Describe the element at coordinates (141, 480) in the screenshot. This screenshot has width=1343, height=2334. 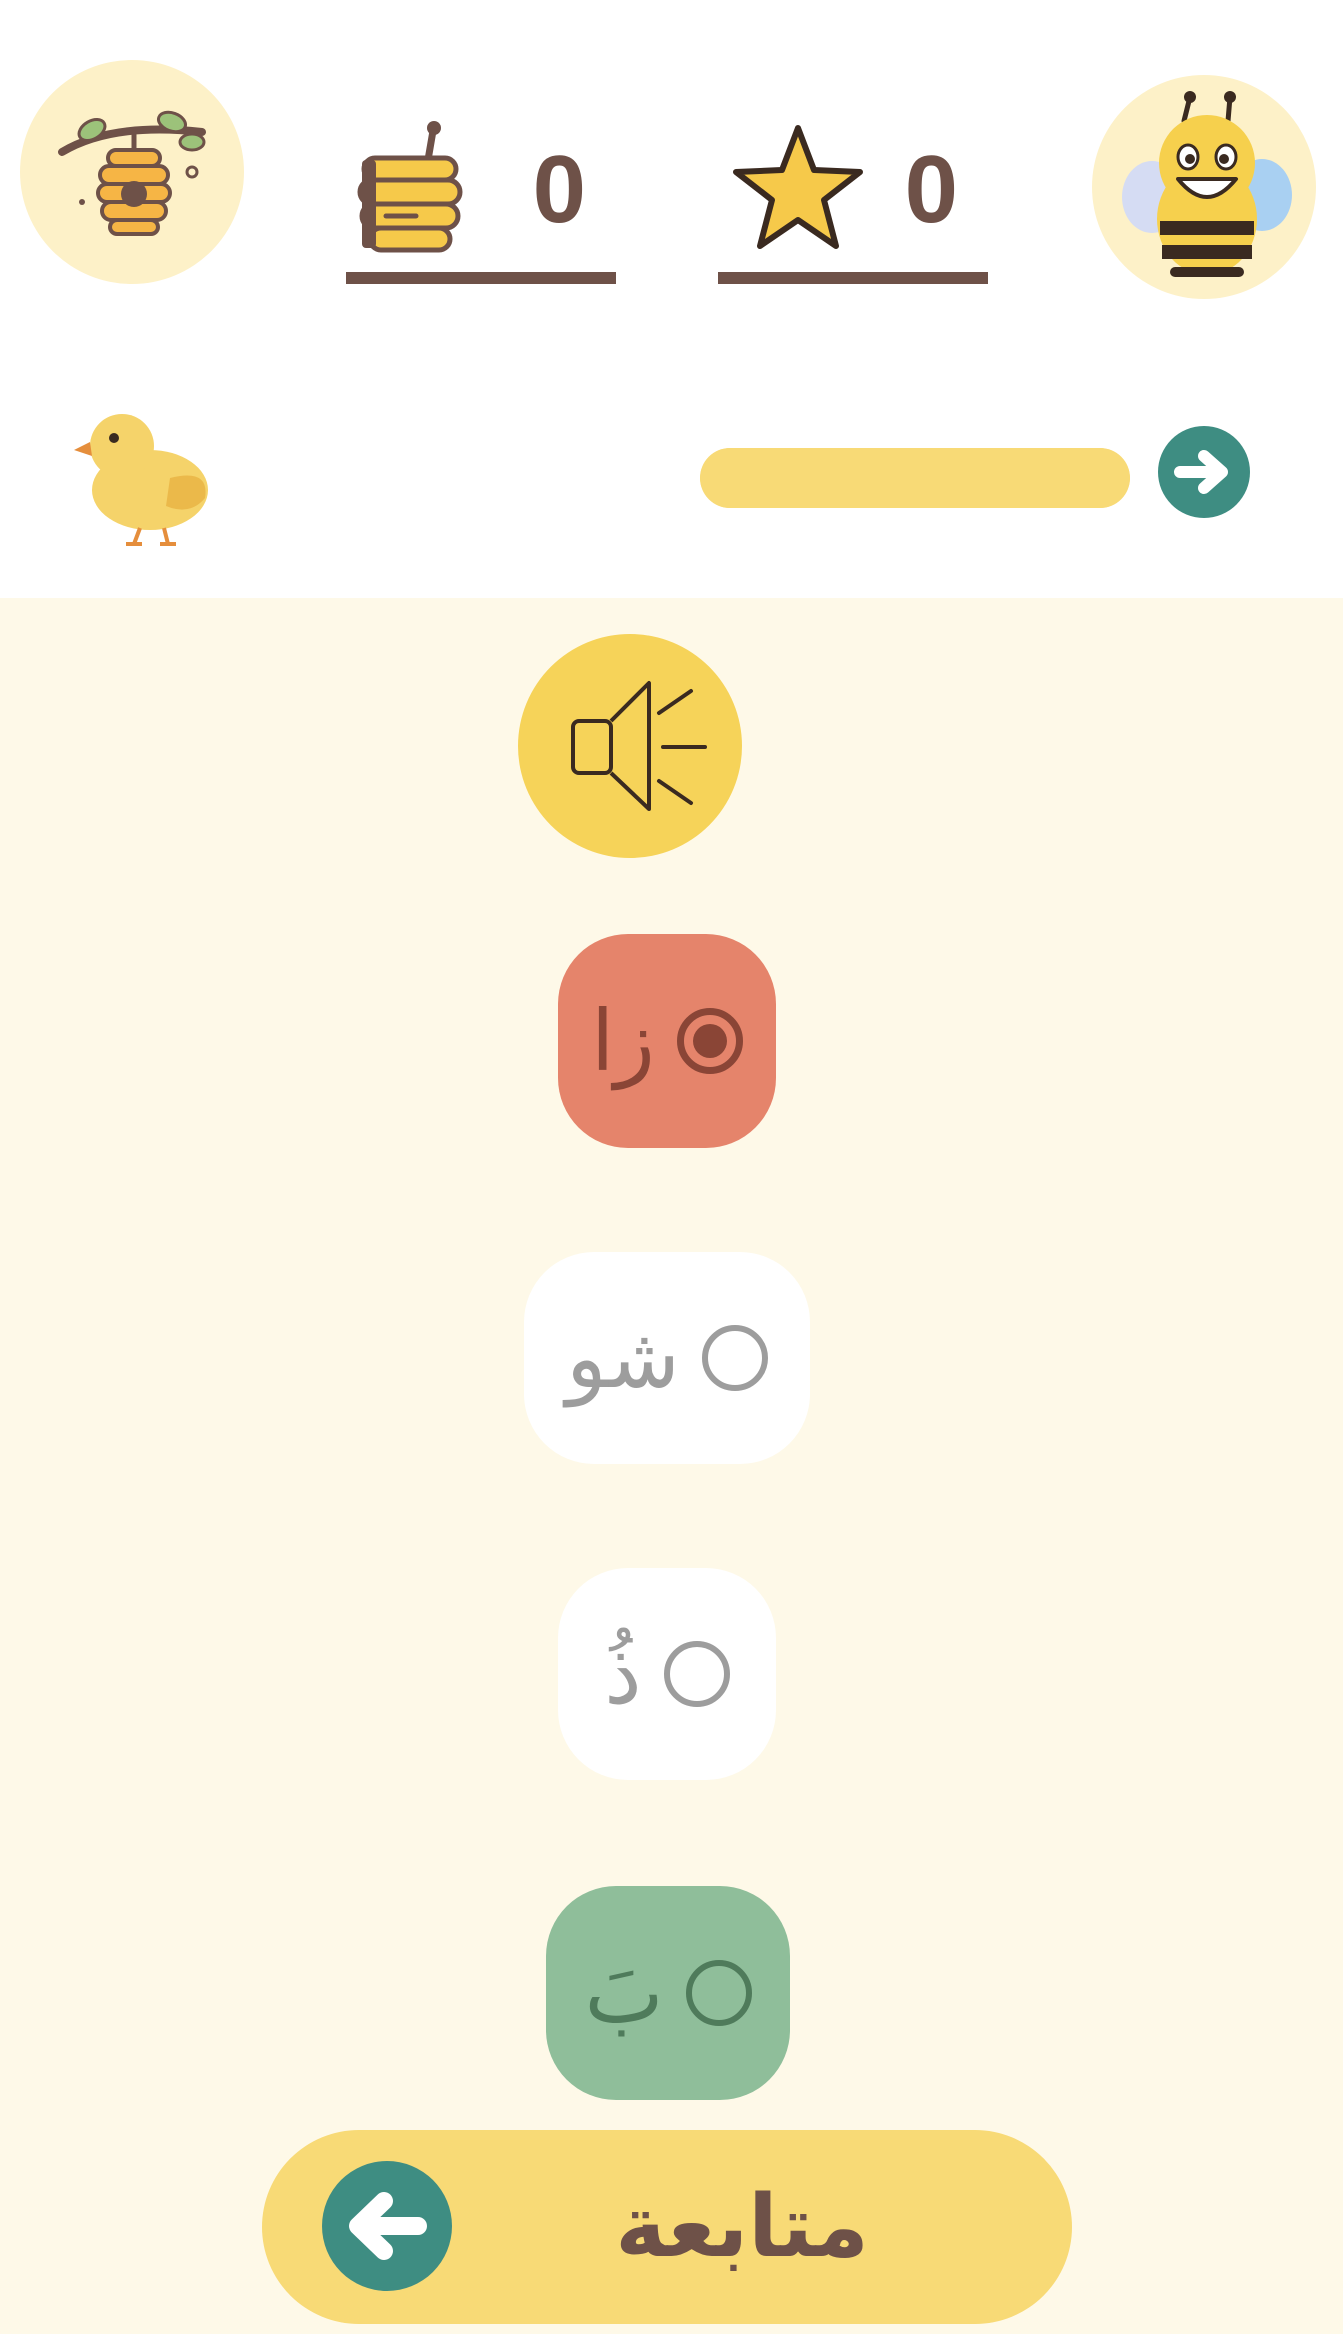
I see `chick-icon` at that location.